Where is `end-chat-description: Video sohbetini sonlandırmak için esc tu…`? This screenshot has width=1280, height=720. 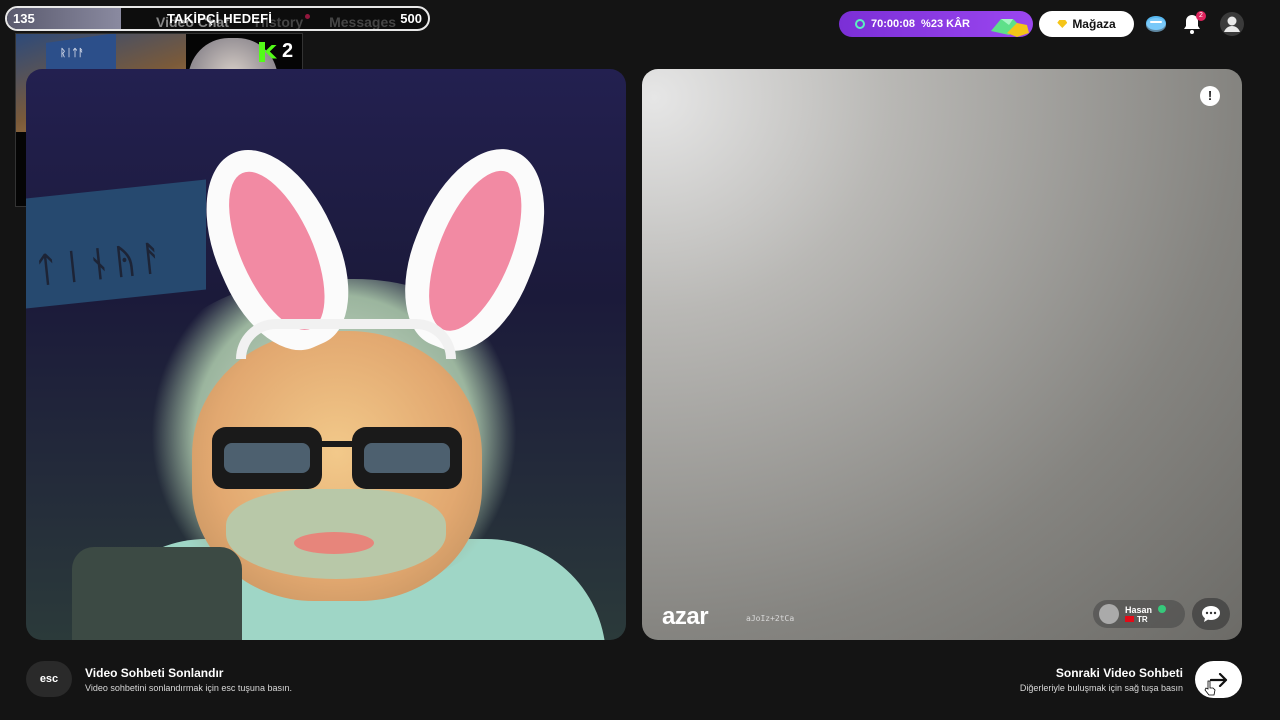
end-chat-description: Video sohbetini sonlandırmak için esc tu… is located at coordinates (188, 688).